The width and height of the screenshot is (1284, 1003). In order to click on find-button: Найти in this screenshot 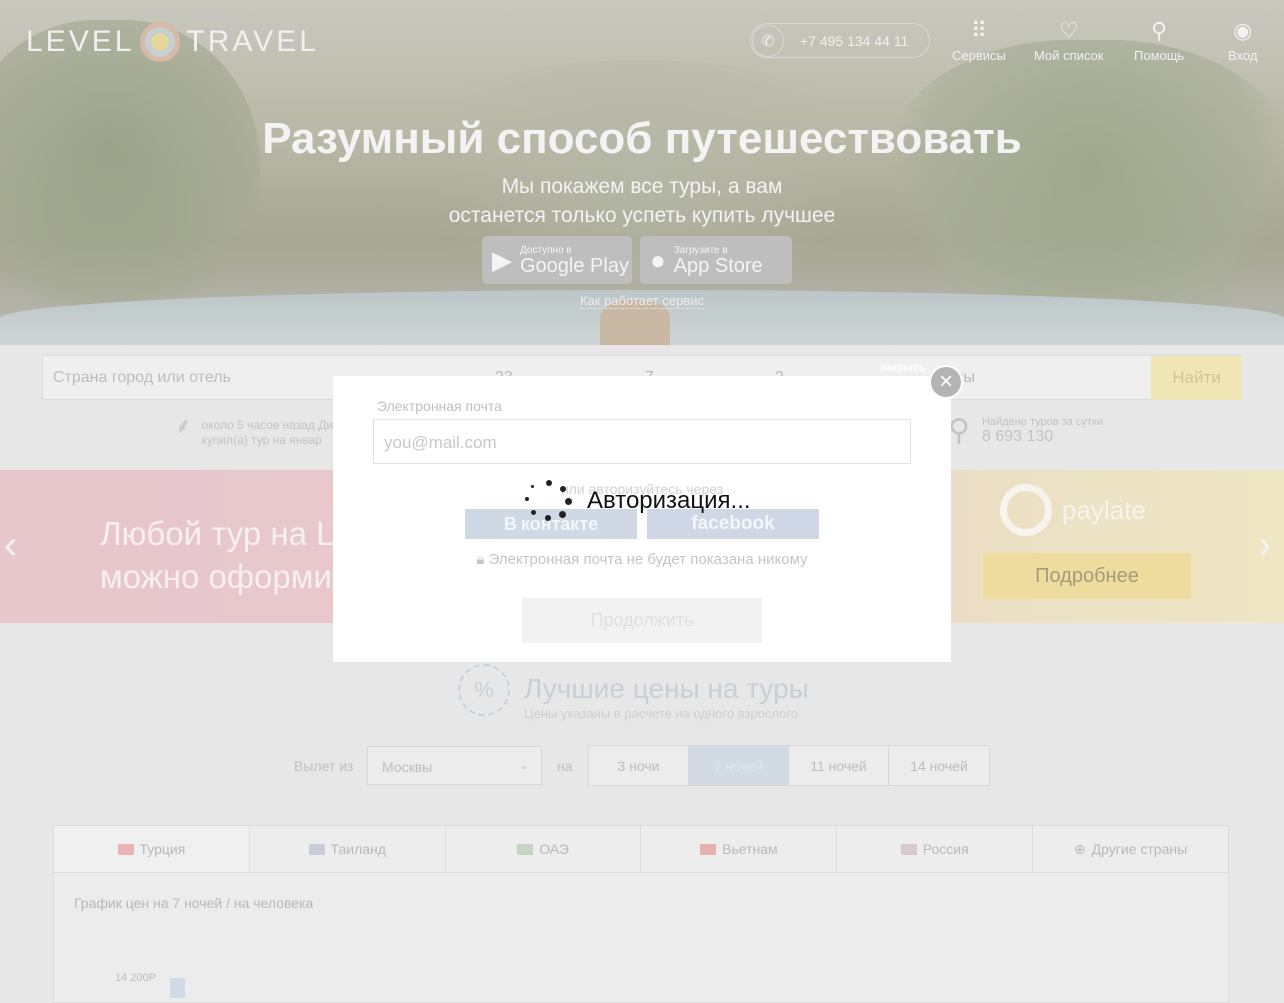, I will do `click(1196, 378)`.